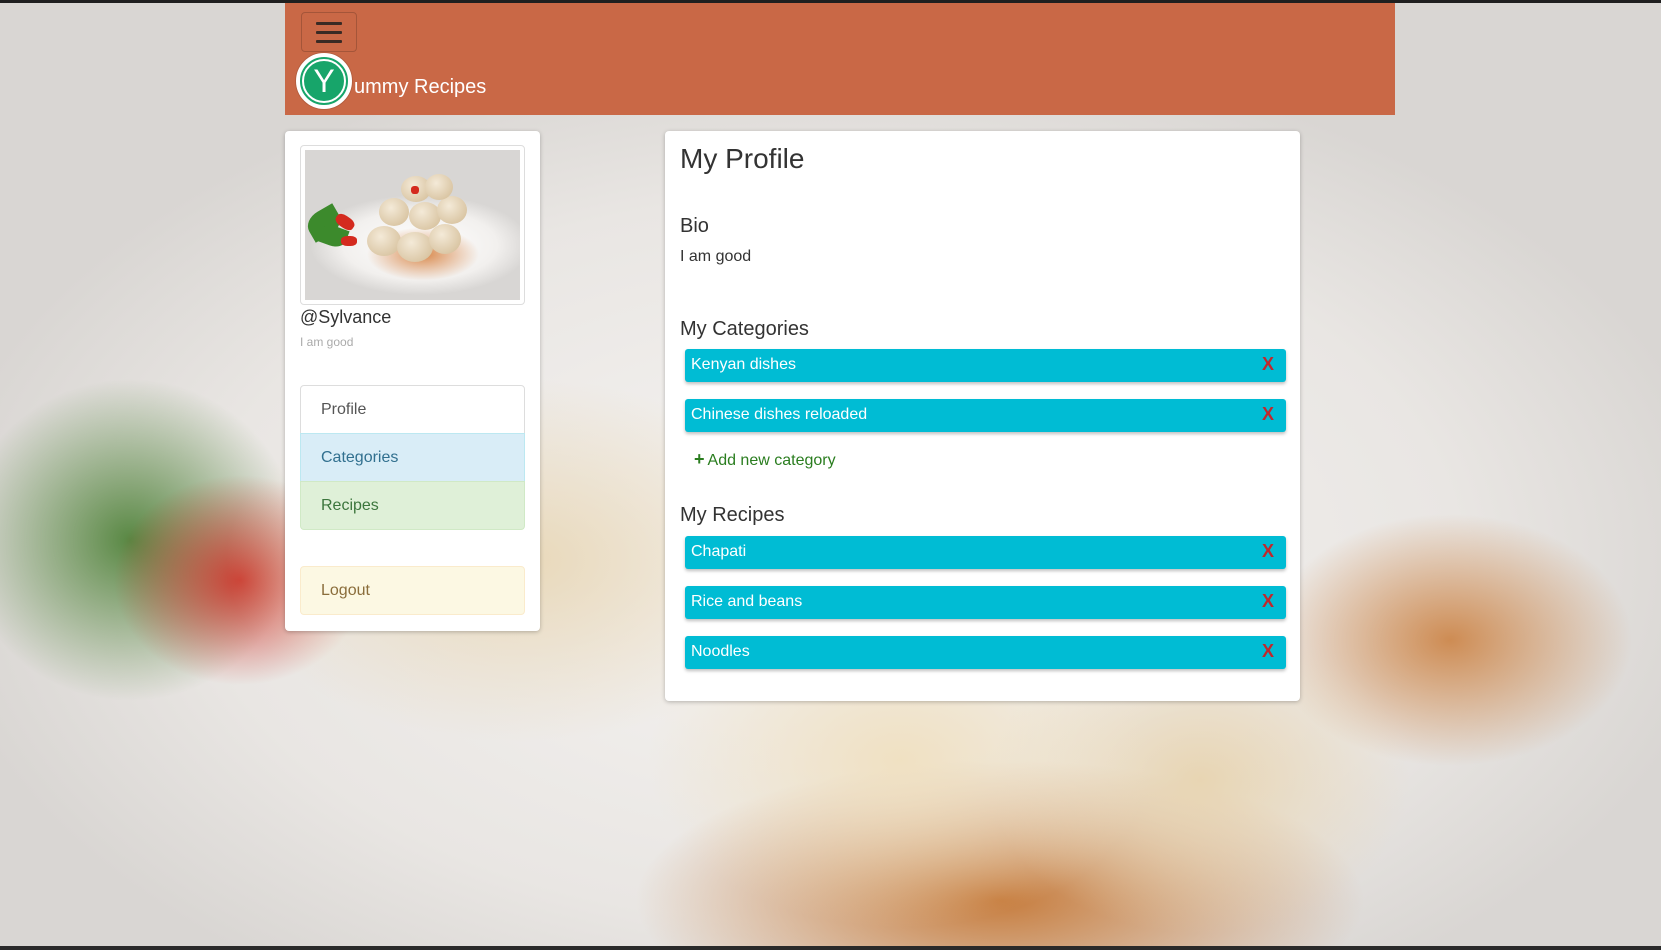  I want to click on bio-text: I am good, so click(716, 256).